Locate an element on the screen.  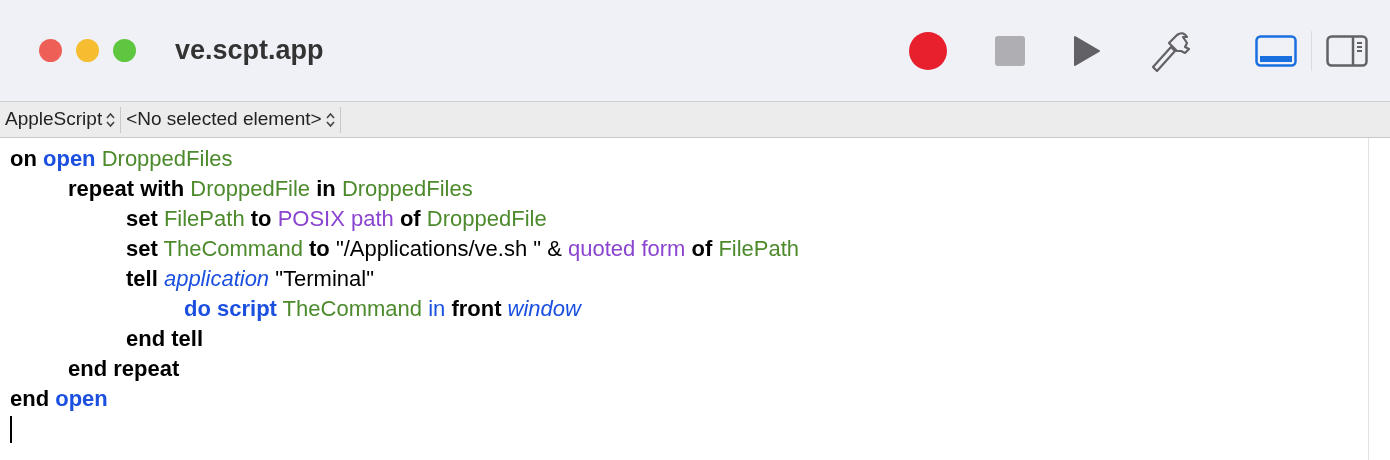
text-cursor is located at coordinates (11, 429).